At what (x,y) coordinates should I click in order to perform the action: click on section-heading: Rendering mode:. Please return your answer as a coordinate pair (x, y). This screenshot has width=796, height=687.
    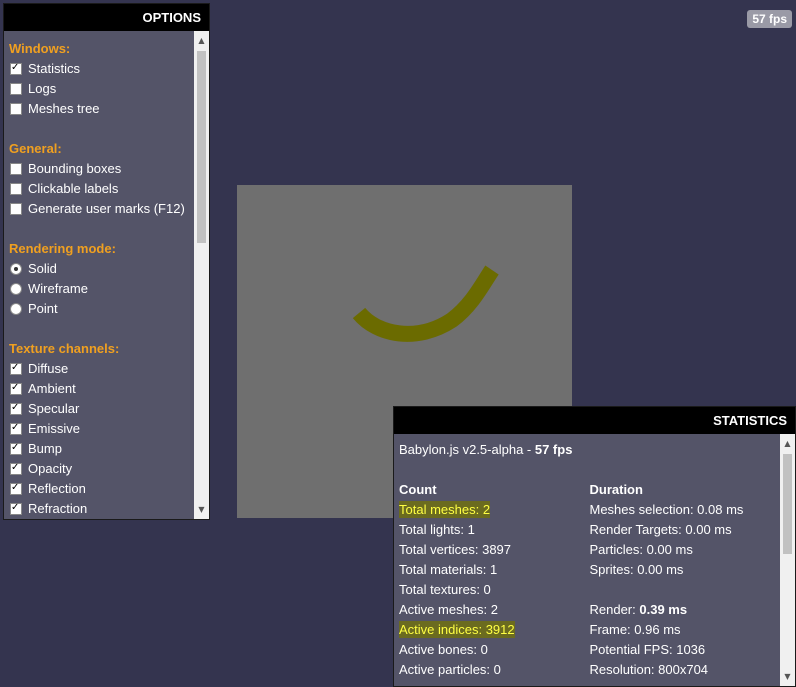
    Looking at the image, I should click on (62, 248).